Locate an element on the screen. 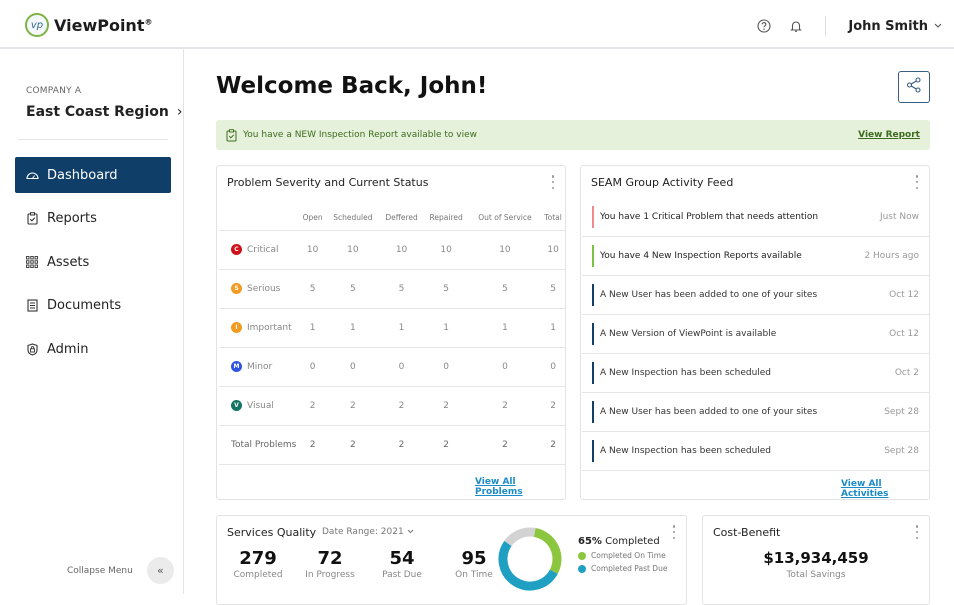 The height and width of the screenshot is (605, 954). activity-feed-item: A New Inspection has been scheduled Oct 2 is located at coordinates (756, 373).